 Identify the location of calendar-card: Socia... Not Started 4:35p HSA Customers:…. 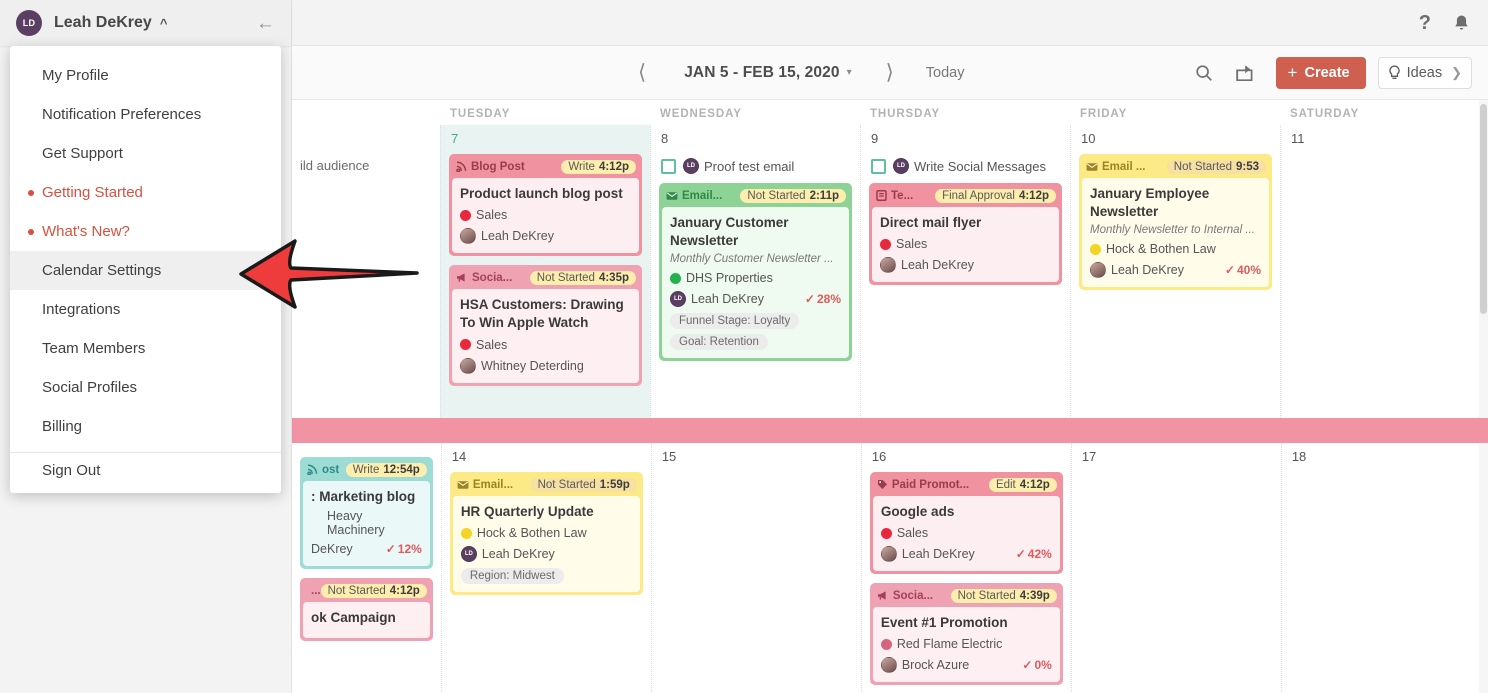
(545, 325).